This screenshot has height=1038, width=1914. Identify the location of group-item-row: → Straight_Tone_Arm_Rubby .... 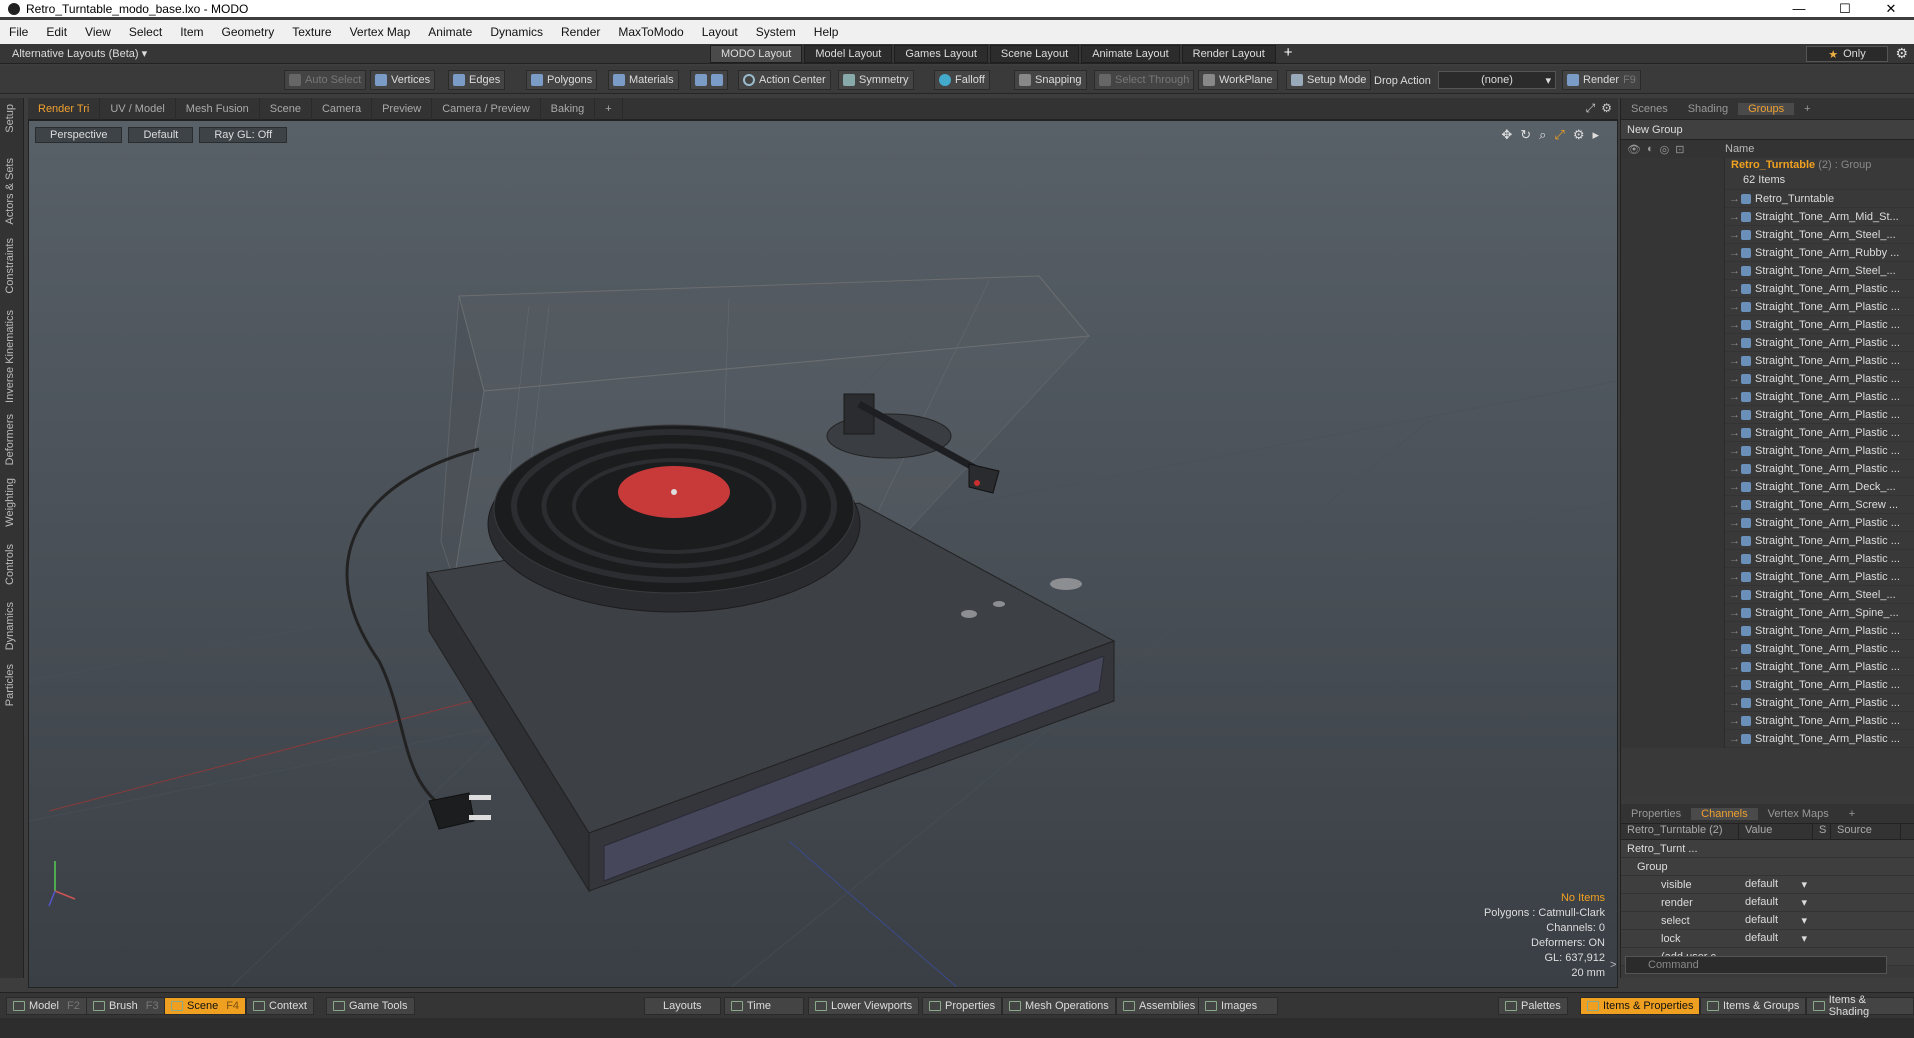
(1767, 252).